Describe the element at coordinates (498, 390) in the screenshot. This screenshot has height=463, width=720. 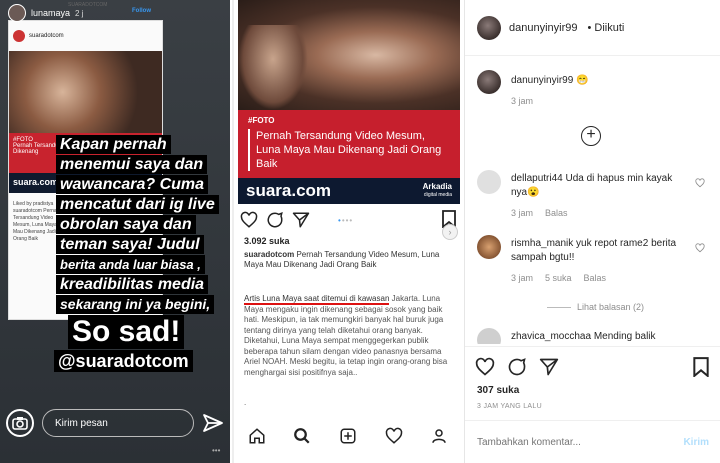
I see `panel-like-count: 307 suka` at that location.